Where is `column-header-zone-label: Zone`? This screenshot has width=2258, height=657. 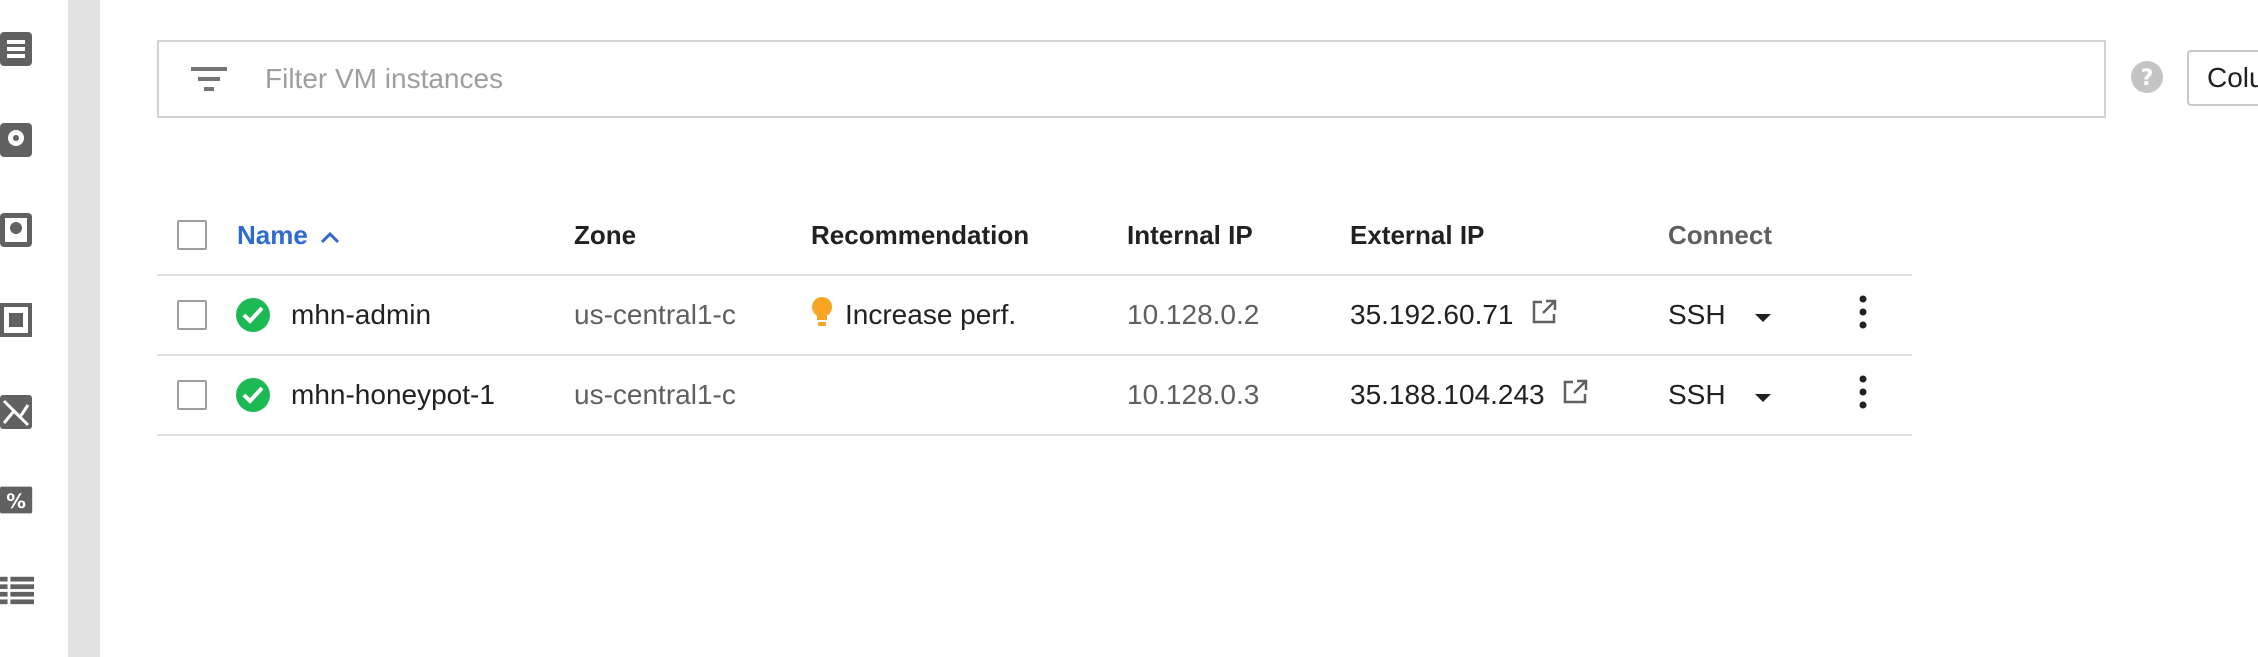 column-header-zone-label: Zone is located at coordinates (605, 234).